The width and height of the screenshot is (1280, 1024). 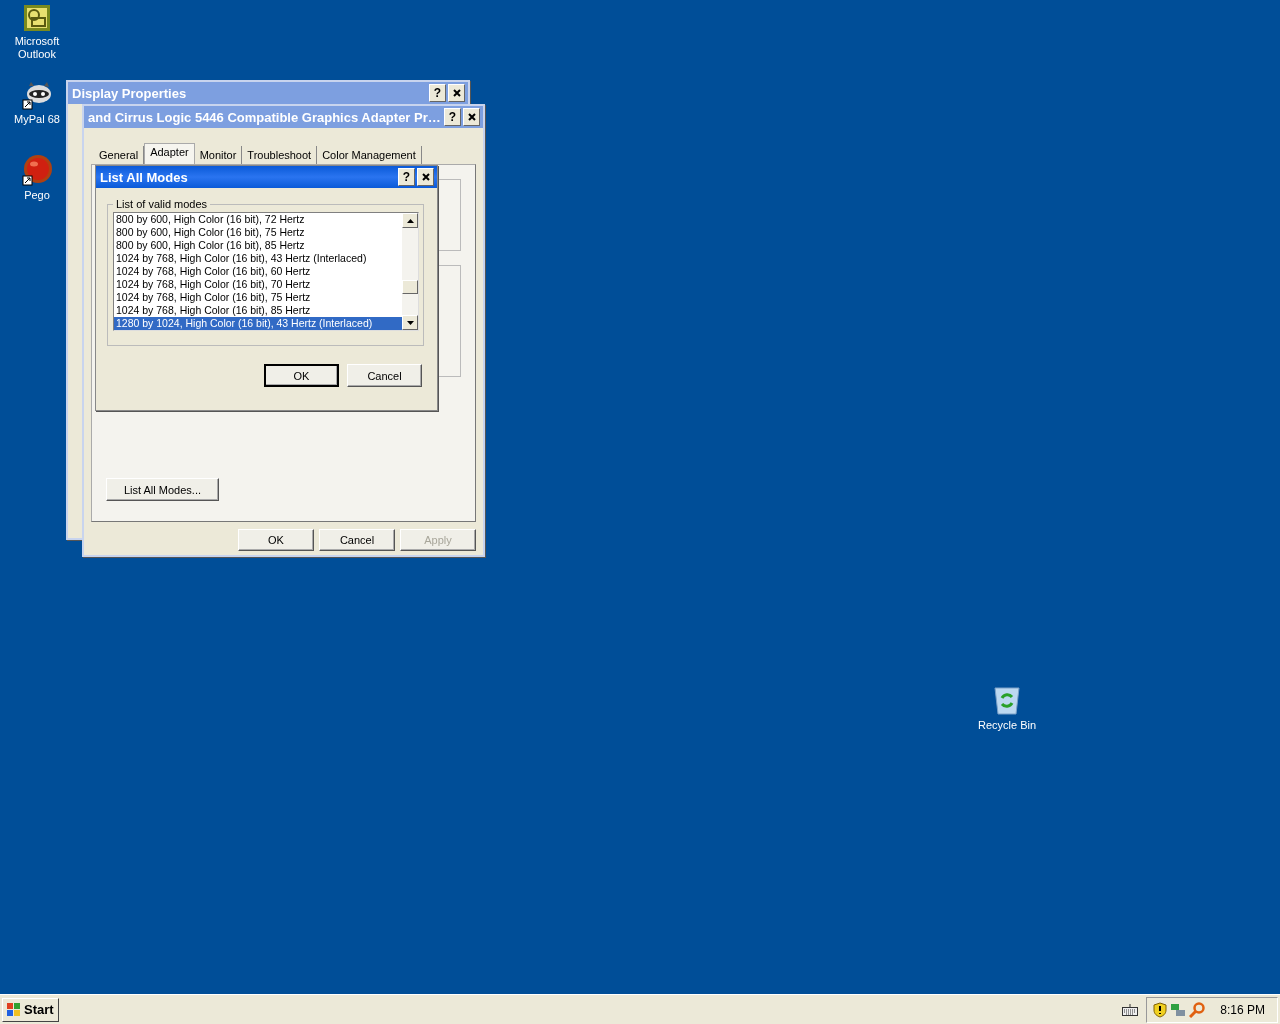 I want to click on windows-flag-icon, so click(x=14, y=1009).